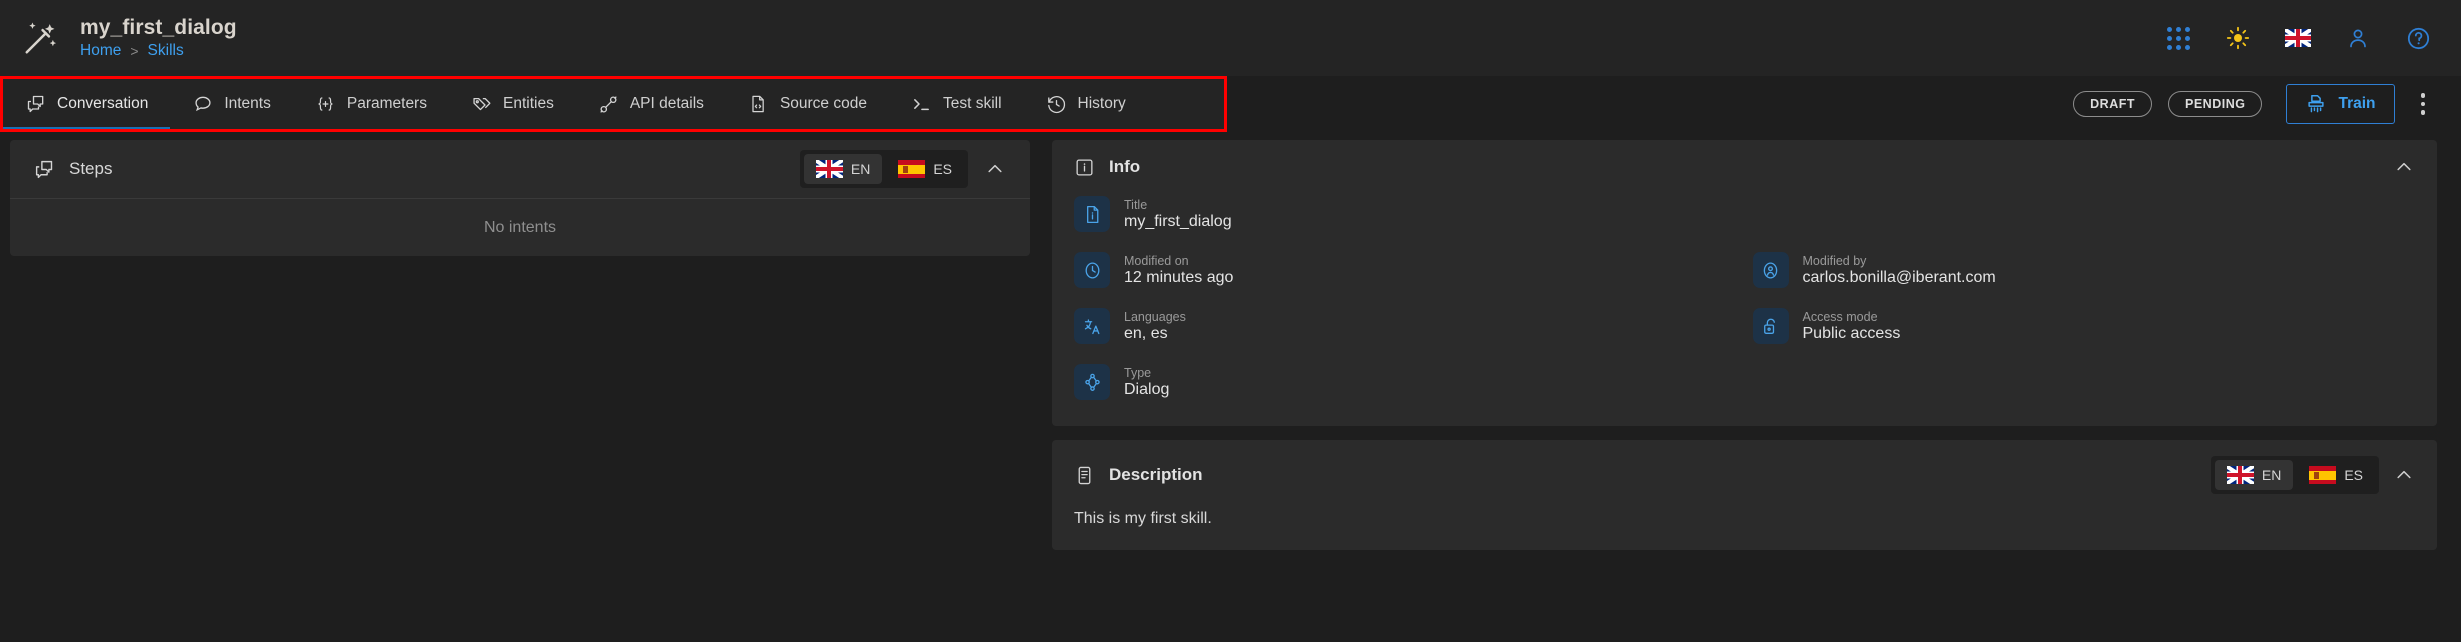  I want to click on info-field-value: en, es, so click(1146, 333).